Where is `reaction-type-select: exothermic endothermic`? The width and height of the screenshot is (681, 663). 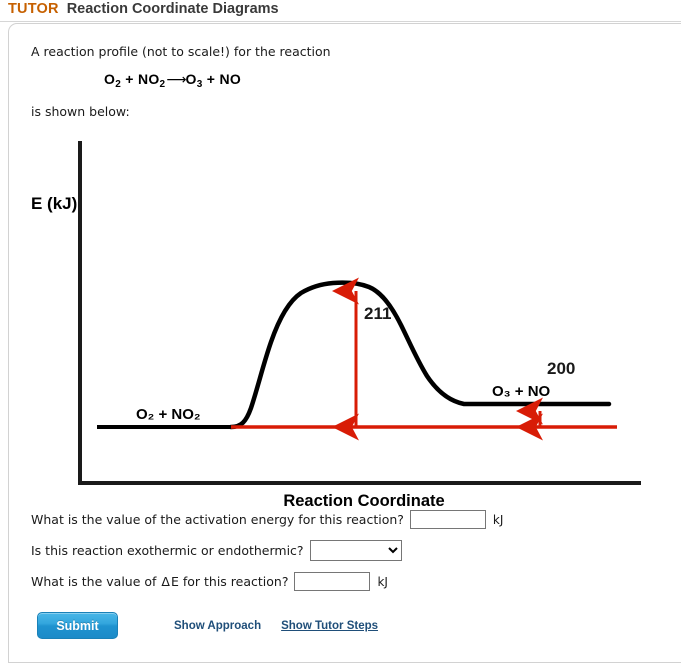 reaction-type-select: exothermic endothermic is located at coordinates (355, 550).